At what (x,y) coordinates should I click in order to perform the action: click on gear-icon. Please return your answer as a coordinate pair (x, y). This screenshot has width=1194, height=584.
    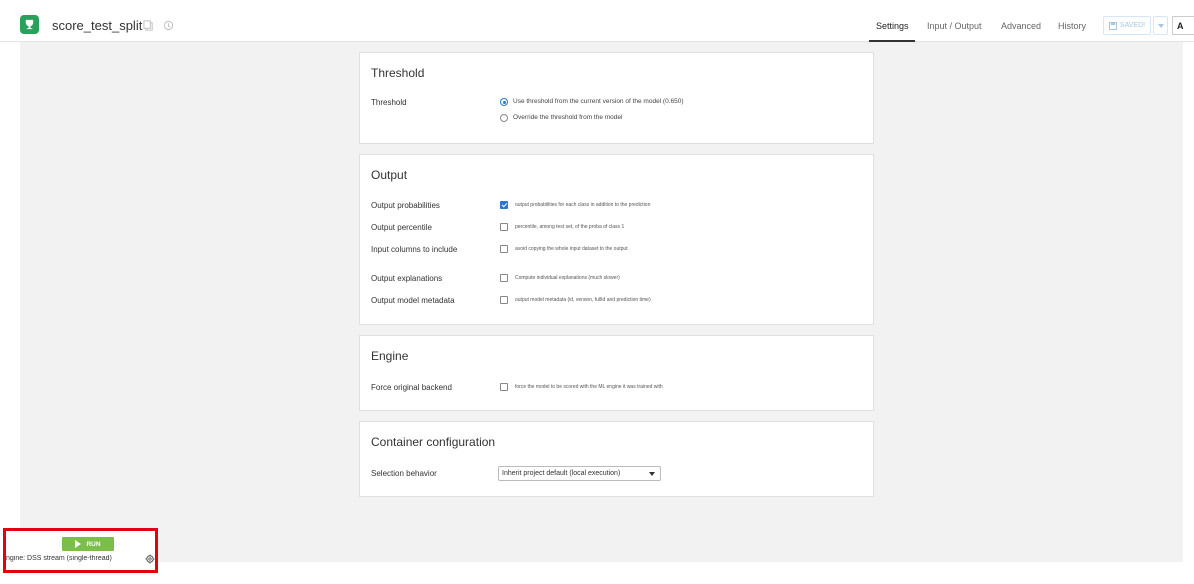
    Looking at the image, I should click on (150, 559).